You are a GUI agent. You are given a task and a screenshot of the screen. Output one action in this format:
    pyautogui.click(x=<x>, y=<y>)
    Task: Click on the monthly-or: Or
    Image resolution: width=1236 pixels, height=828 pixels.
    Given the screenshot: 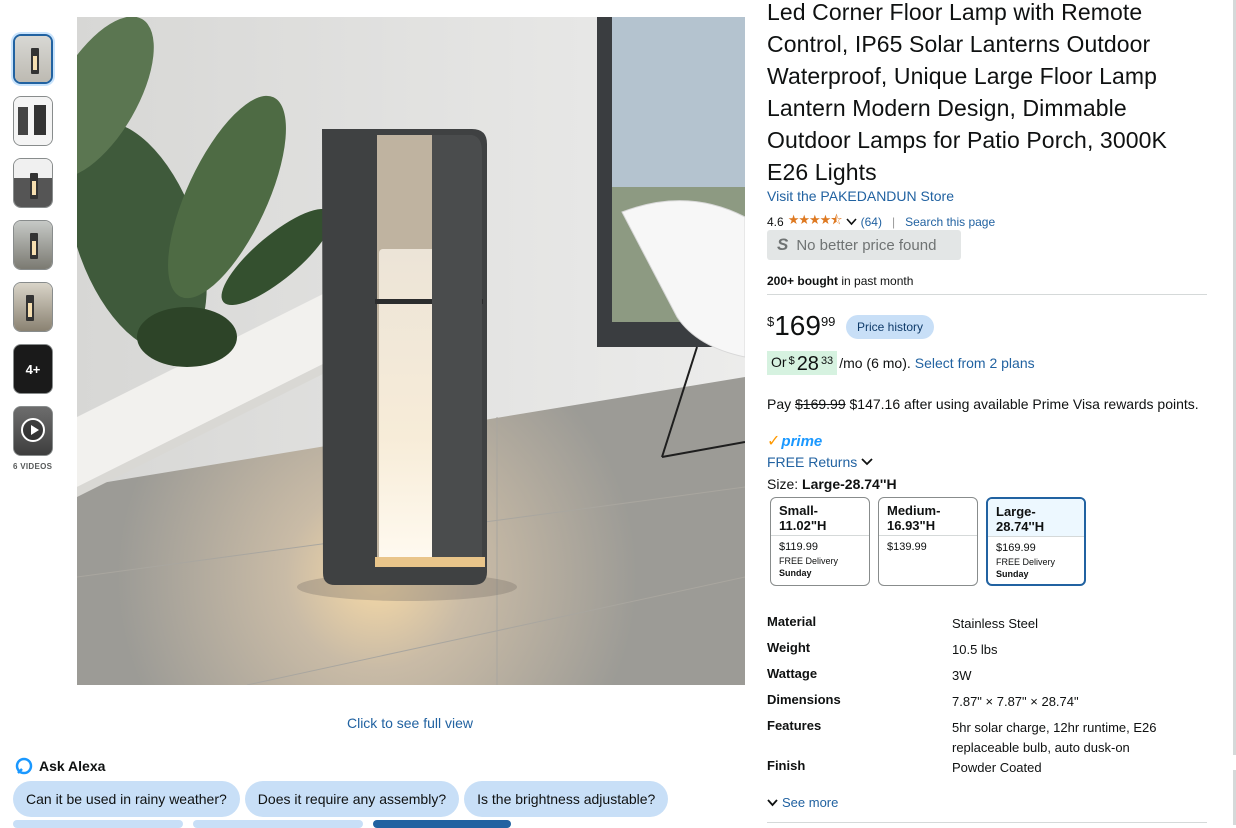 What is the action you would take?
    pyautogui.click(x=779, y=362)
    